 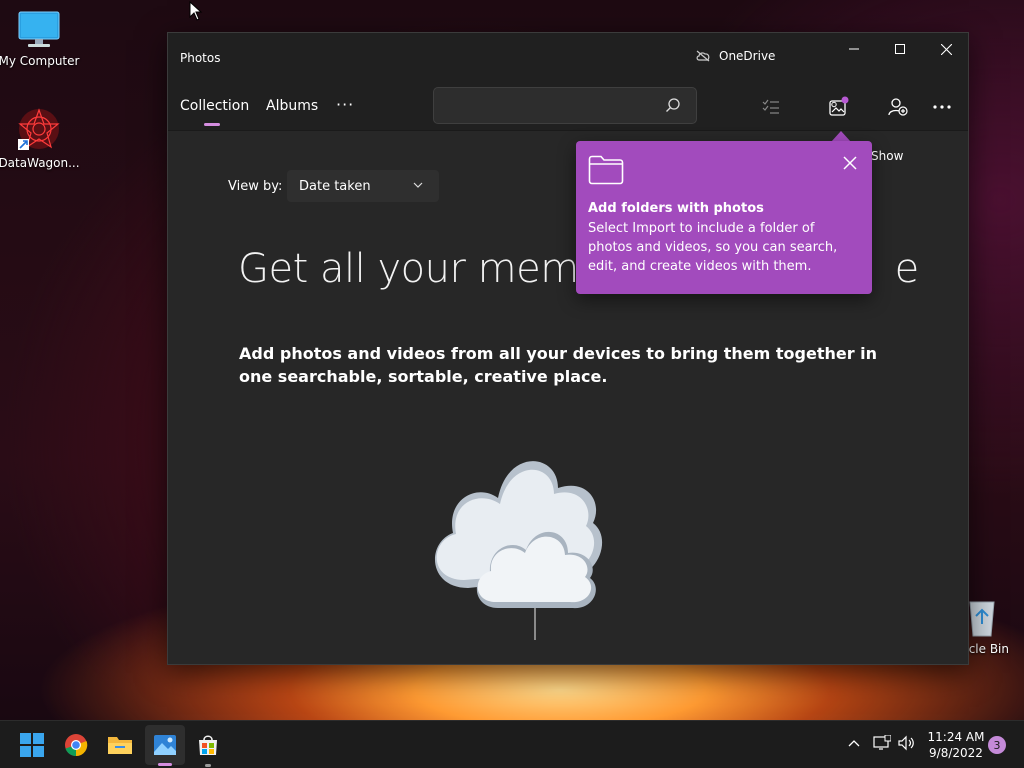 I want to click on desktop-icon-my-computer: My Computer, so click(x=40, y=39).